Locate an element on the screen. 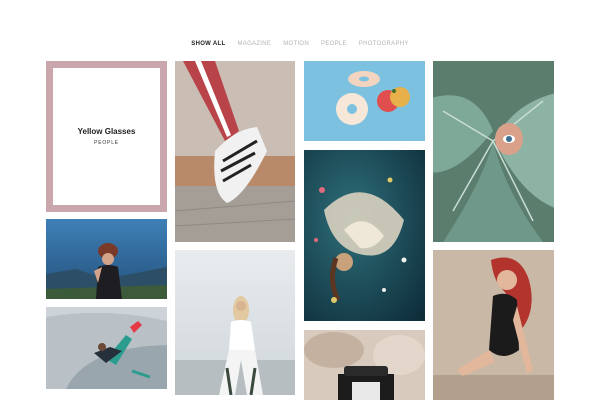  skater-photo is located at coordinates (106, 348).